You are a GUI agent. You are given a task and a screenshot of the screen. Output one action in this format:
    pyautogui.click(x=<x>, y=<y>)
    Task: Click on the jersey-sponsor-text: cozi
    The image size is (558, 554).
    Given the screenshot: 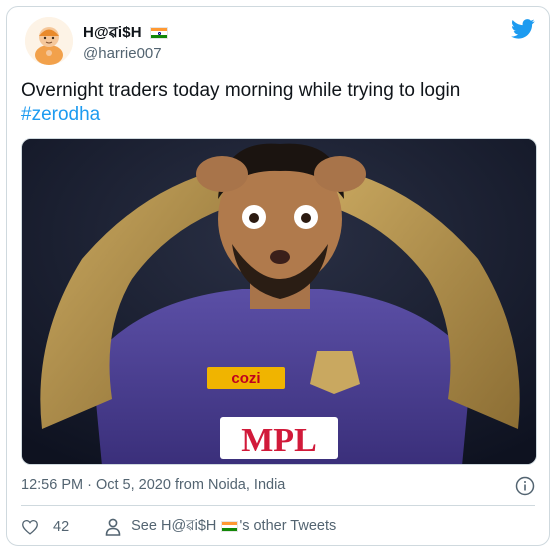 What is the action you would take?
    pyautogui.click(x=245, y=378)
    